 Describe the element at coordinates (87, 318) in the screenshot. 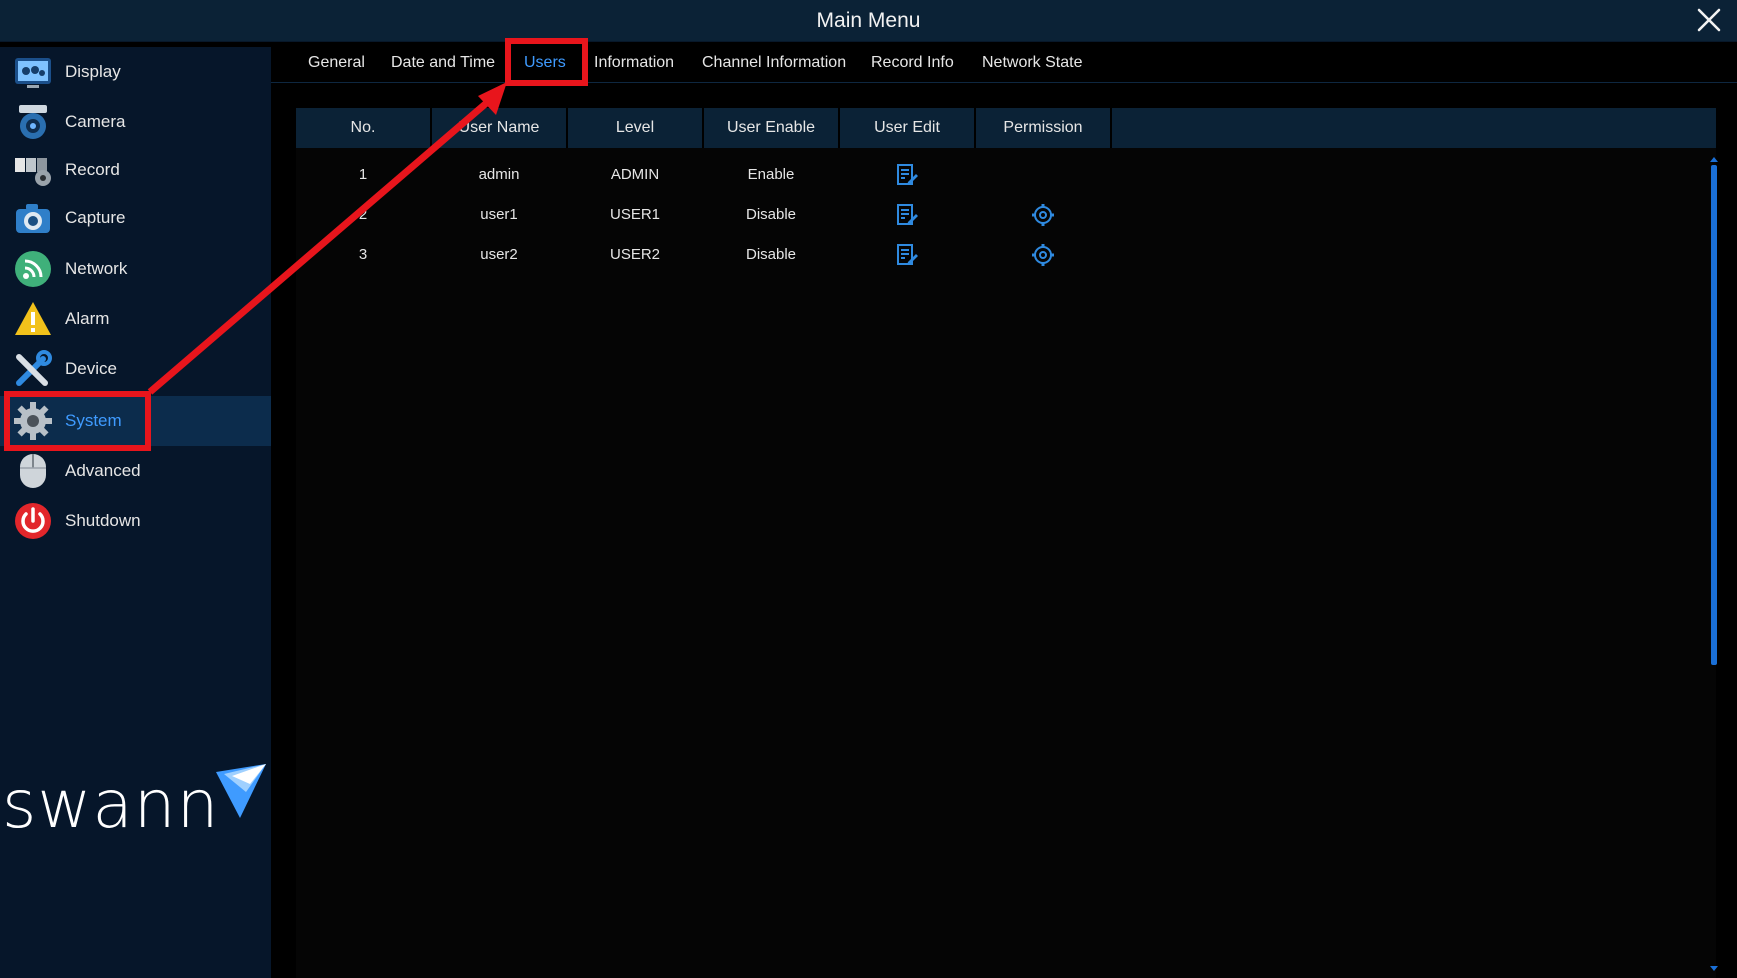

I see `sidebar-item-label: Alarm` at that location.